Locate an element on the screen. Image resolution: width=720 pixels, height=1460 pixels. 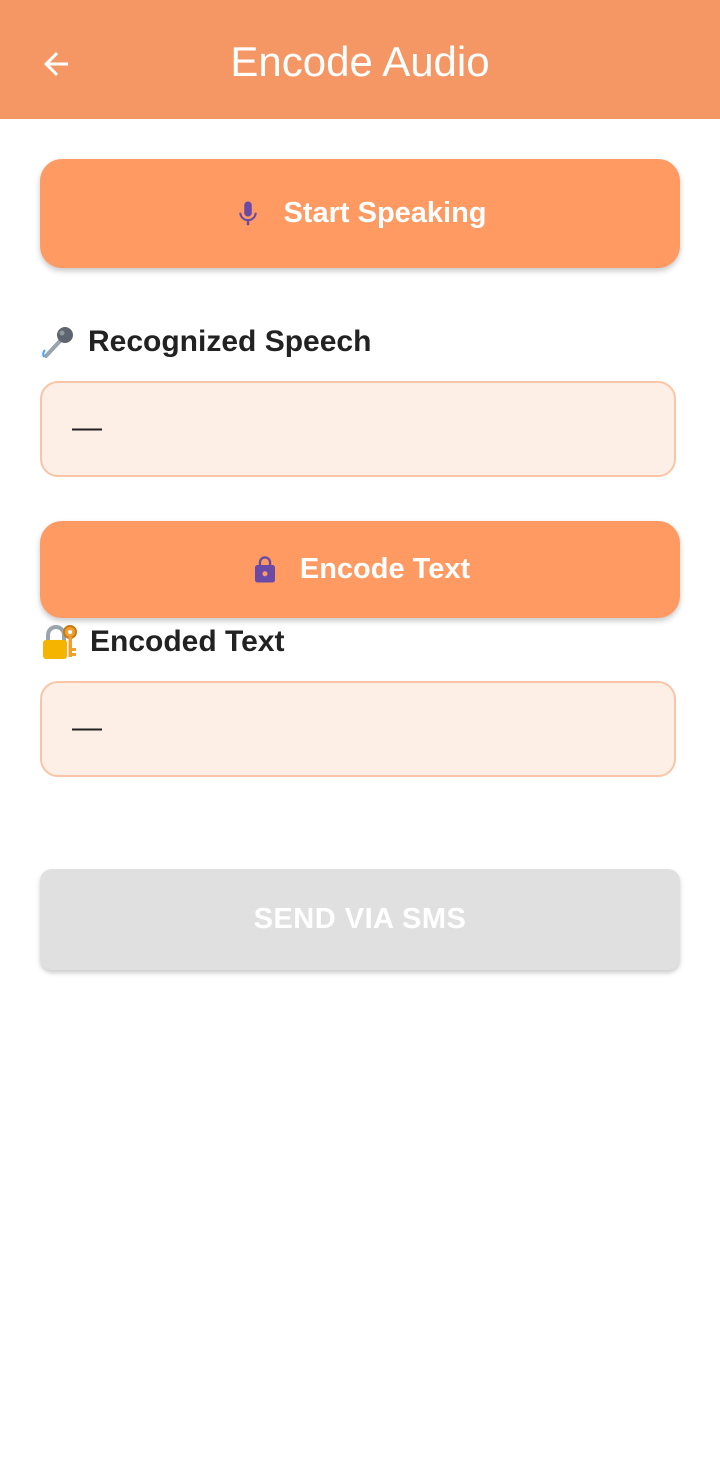
lock-with-key-emoji-icon is located at coordinates (59, 642).